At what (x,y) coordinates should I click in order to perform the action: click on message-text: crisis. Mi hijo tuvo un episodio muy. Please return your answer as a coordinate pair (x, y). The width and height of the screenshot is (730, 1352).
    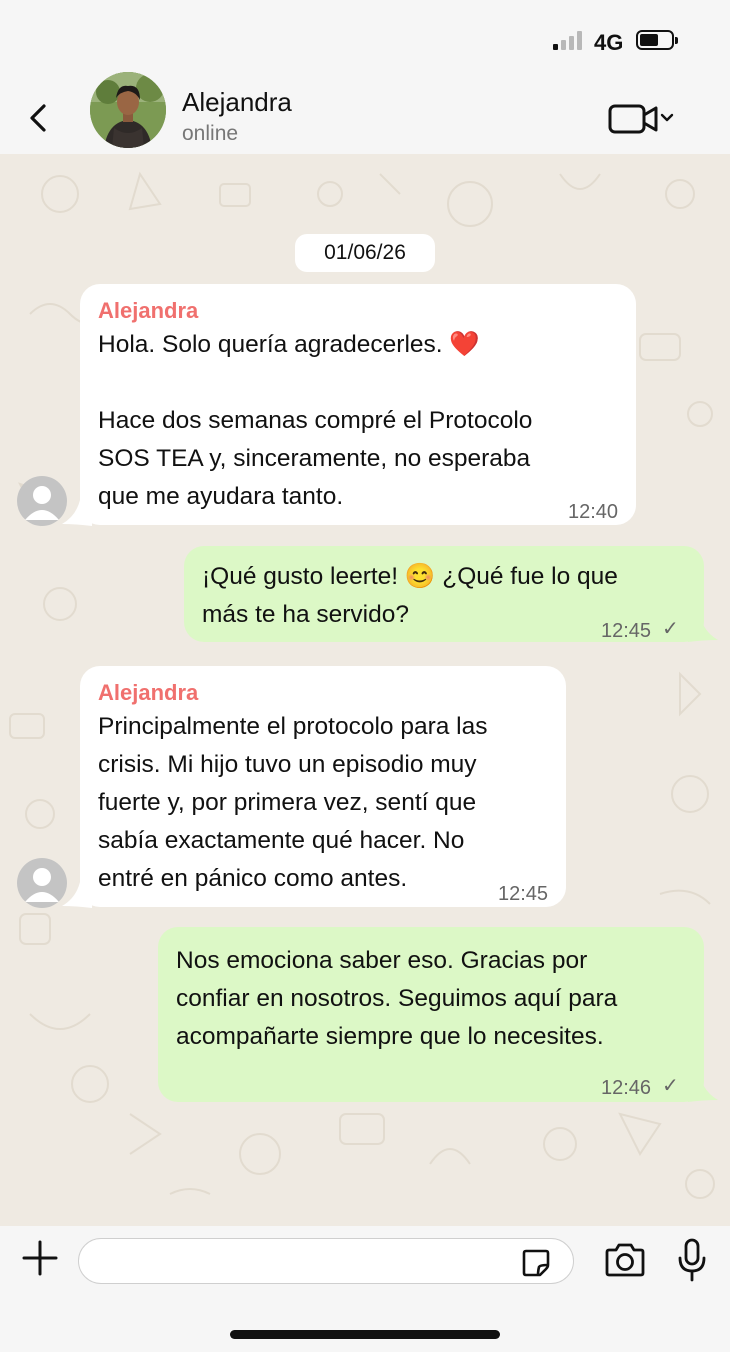
    Looking at the image, I should click on (287, 764).